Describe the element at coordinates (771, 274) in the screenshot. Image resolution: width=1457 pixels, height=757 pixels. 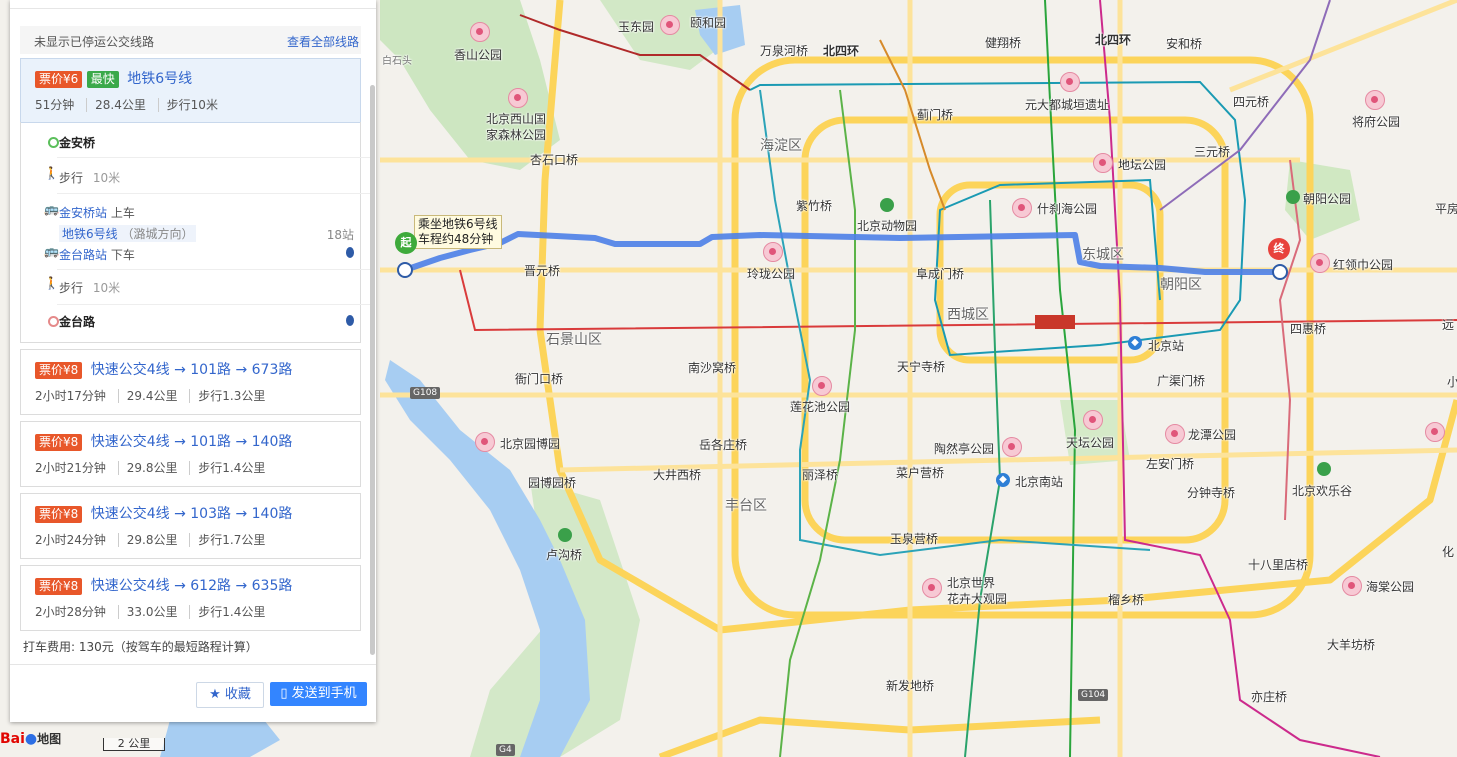
I see `map-label: 玲珑公园` at that location.